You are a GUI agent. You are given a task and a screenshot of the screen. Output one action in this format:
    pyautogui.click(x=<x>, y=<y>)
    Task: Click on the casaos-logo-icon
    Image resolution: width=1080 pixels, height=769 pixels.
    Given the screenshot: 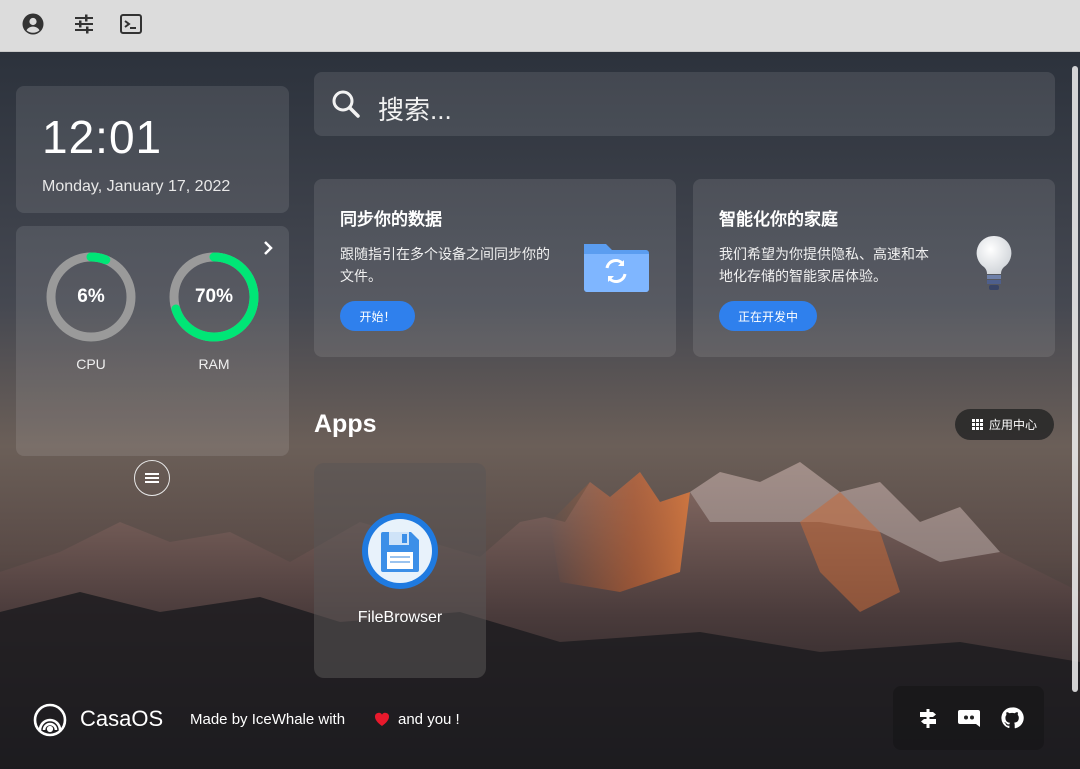 What is the action you would take?
    pyautogui.click(x=50, y=720)
    